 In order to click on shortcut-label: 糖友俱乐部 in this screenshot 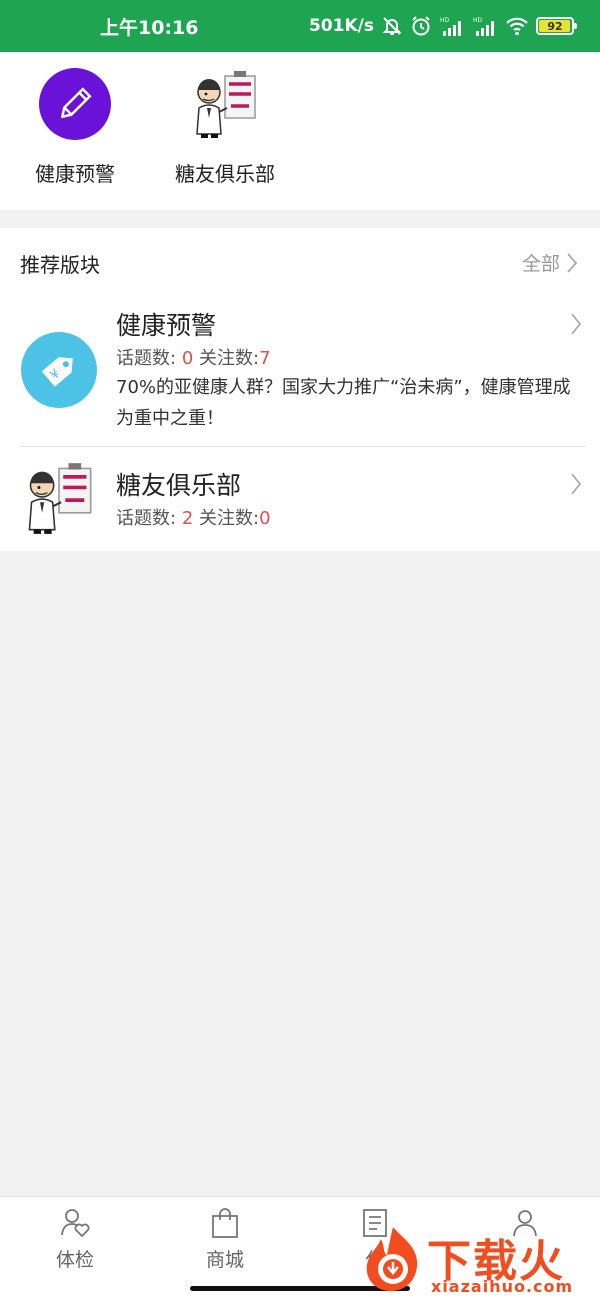, I will do `click(225, 174)`.